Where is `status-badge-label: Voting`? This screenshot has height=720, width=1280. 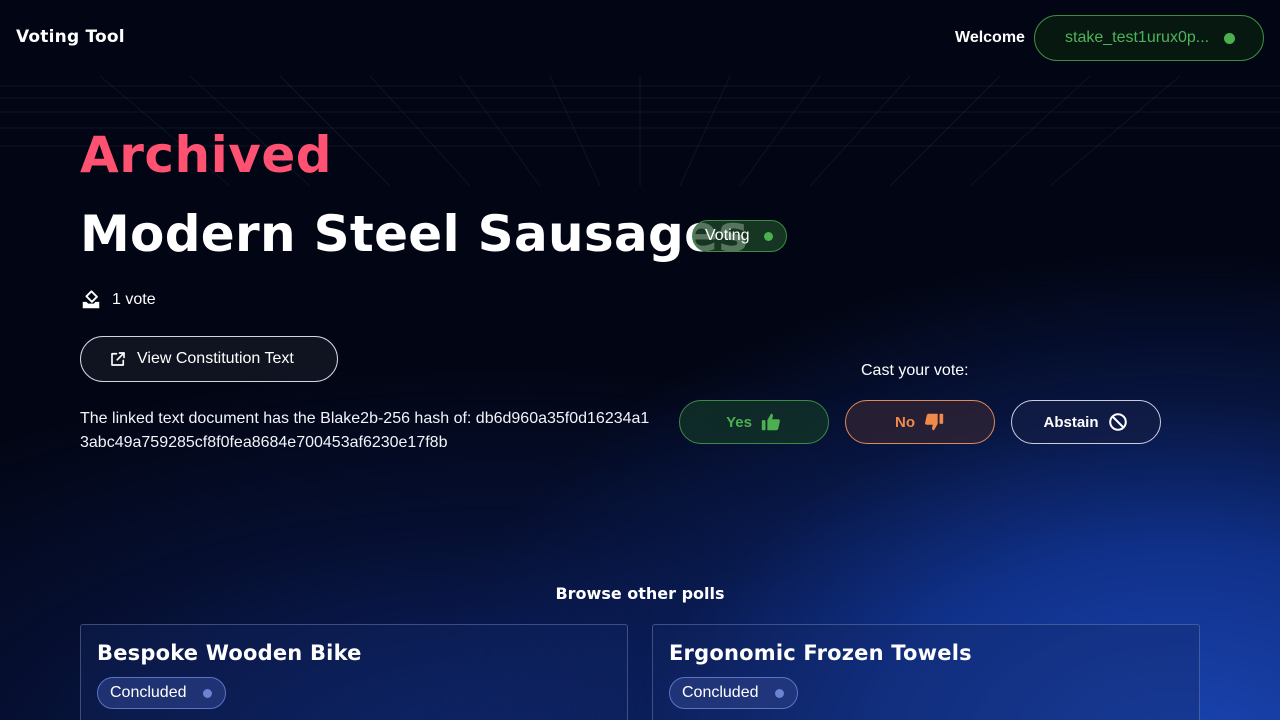
status-badge-label: Voting is located at coordinates (727, 235).